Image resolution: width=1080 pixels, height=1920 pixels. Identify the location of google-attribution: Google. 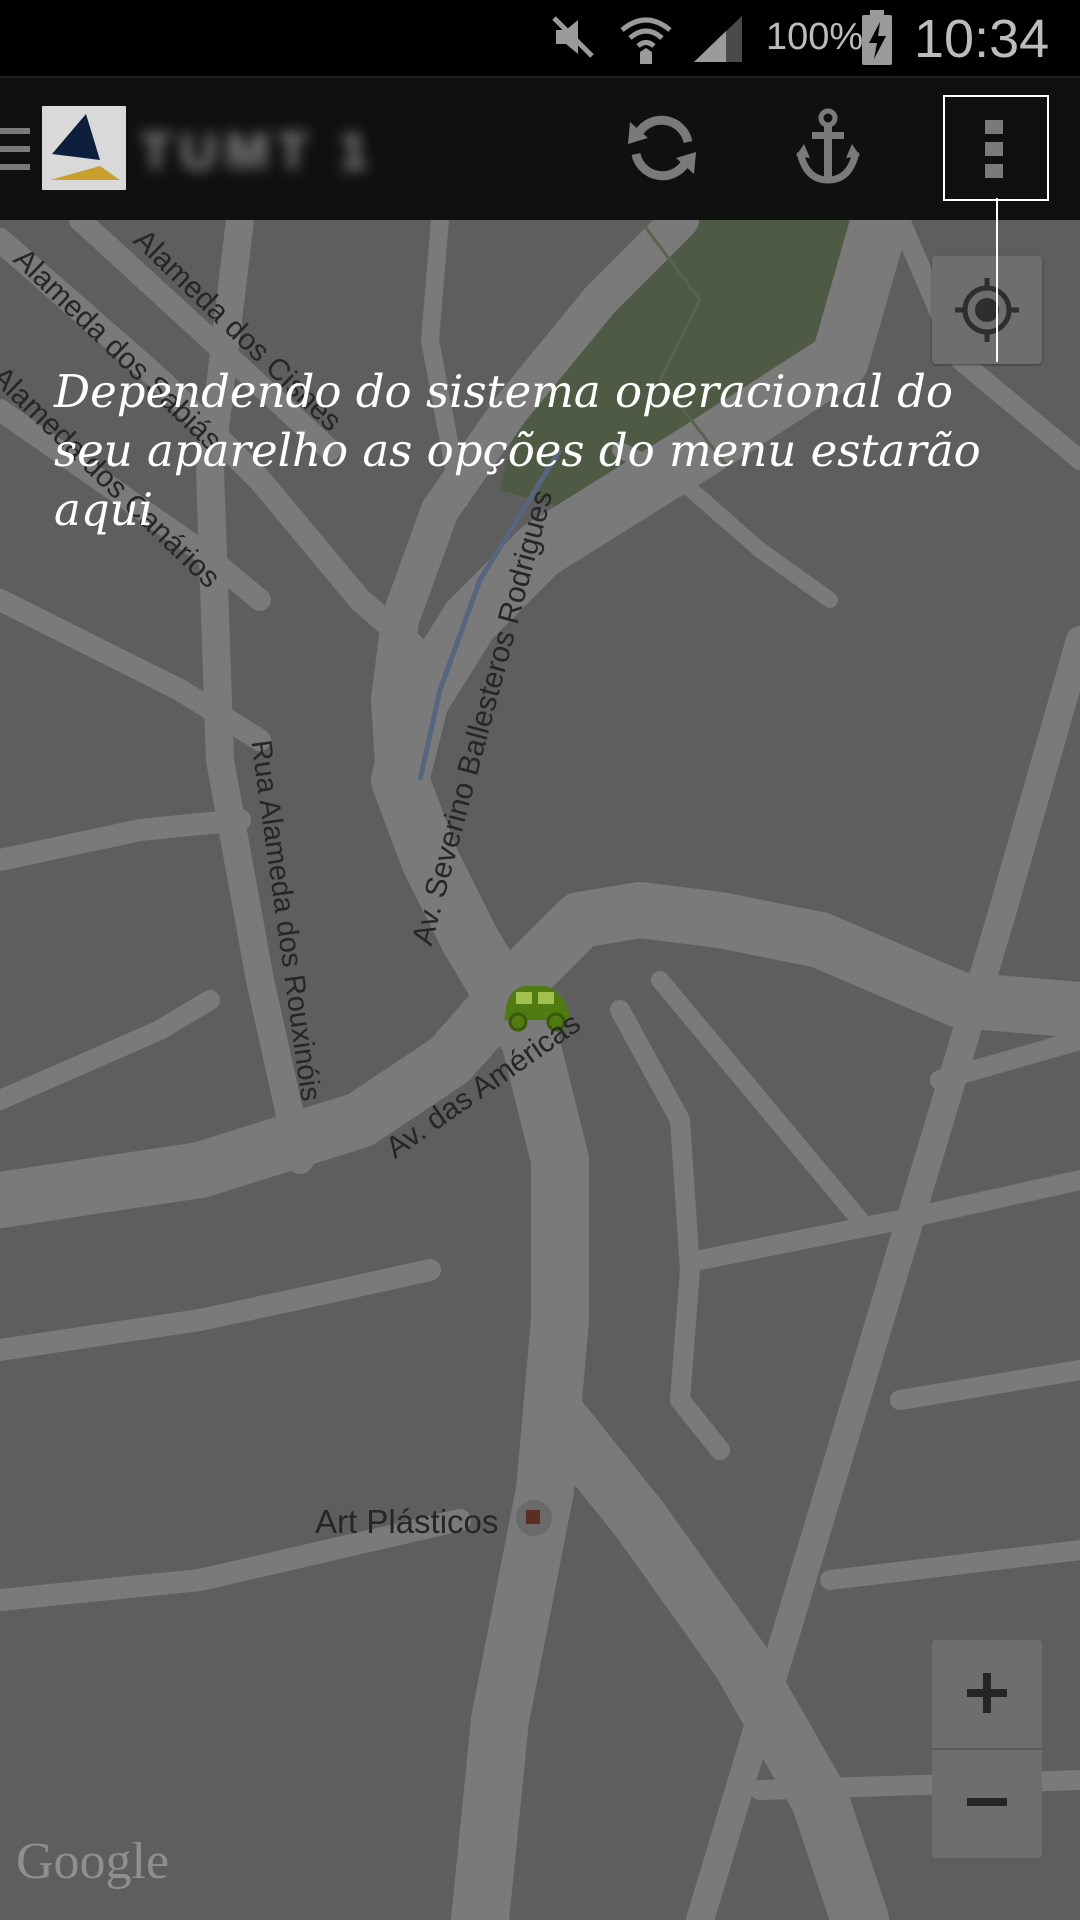
(93, 1861).